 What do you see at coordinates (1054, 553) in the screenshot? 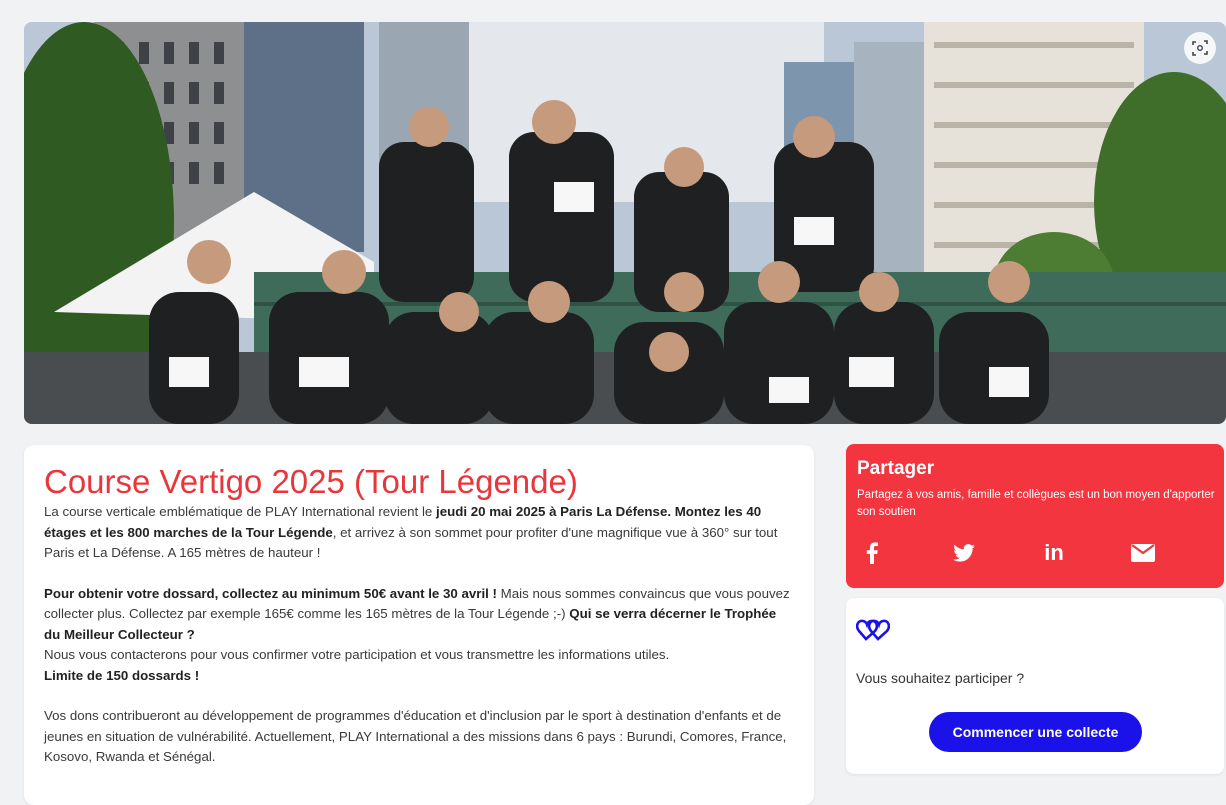
I see `linkedin-icon: in` at bounding box center [1054, 553].